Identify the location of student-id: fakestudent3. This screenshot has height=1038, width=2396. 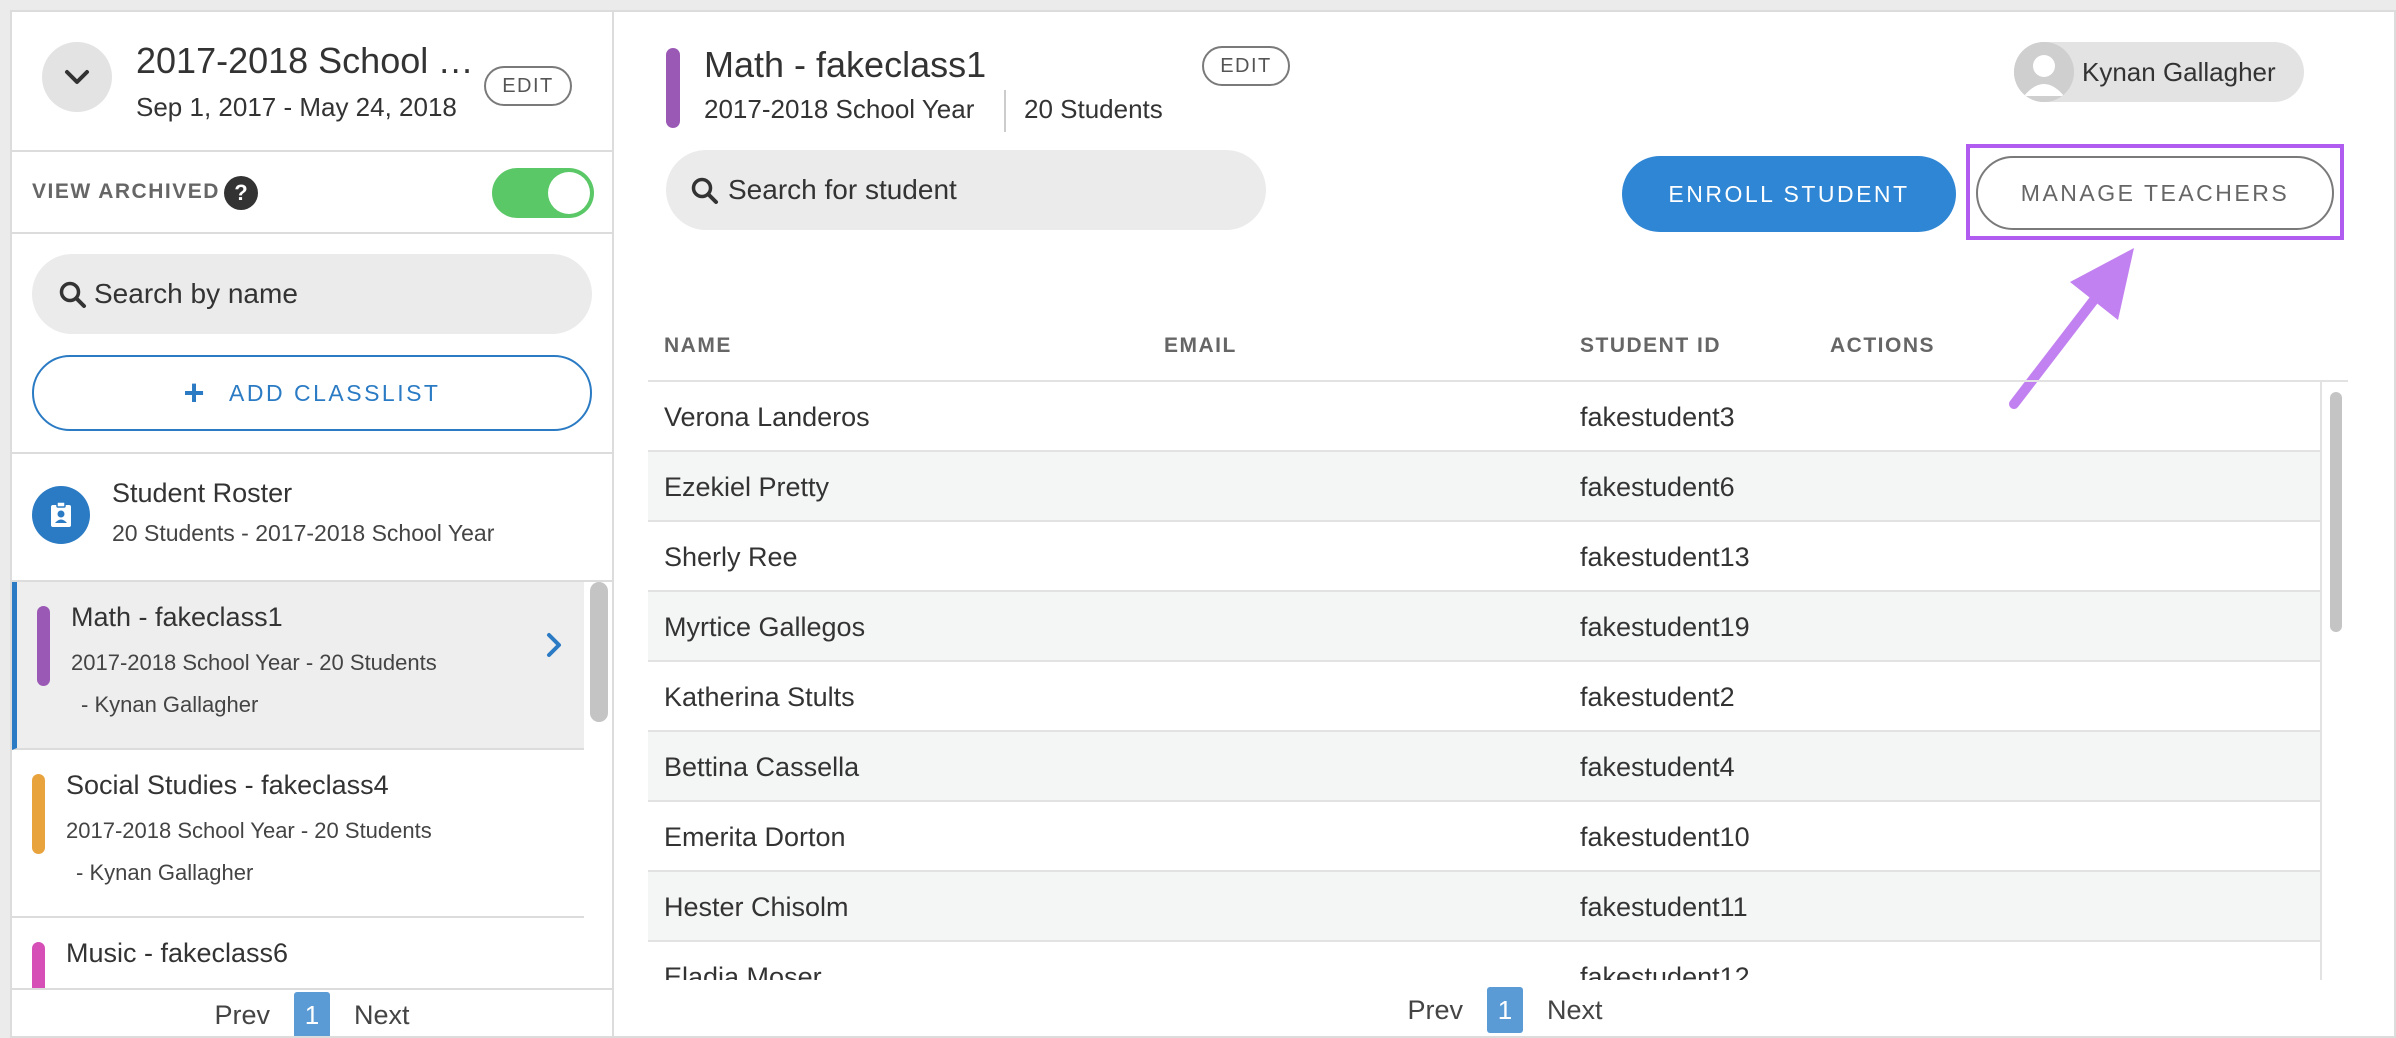
(1657, 417).